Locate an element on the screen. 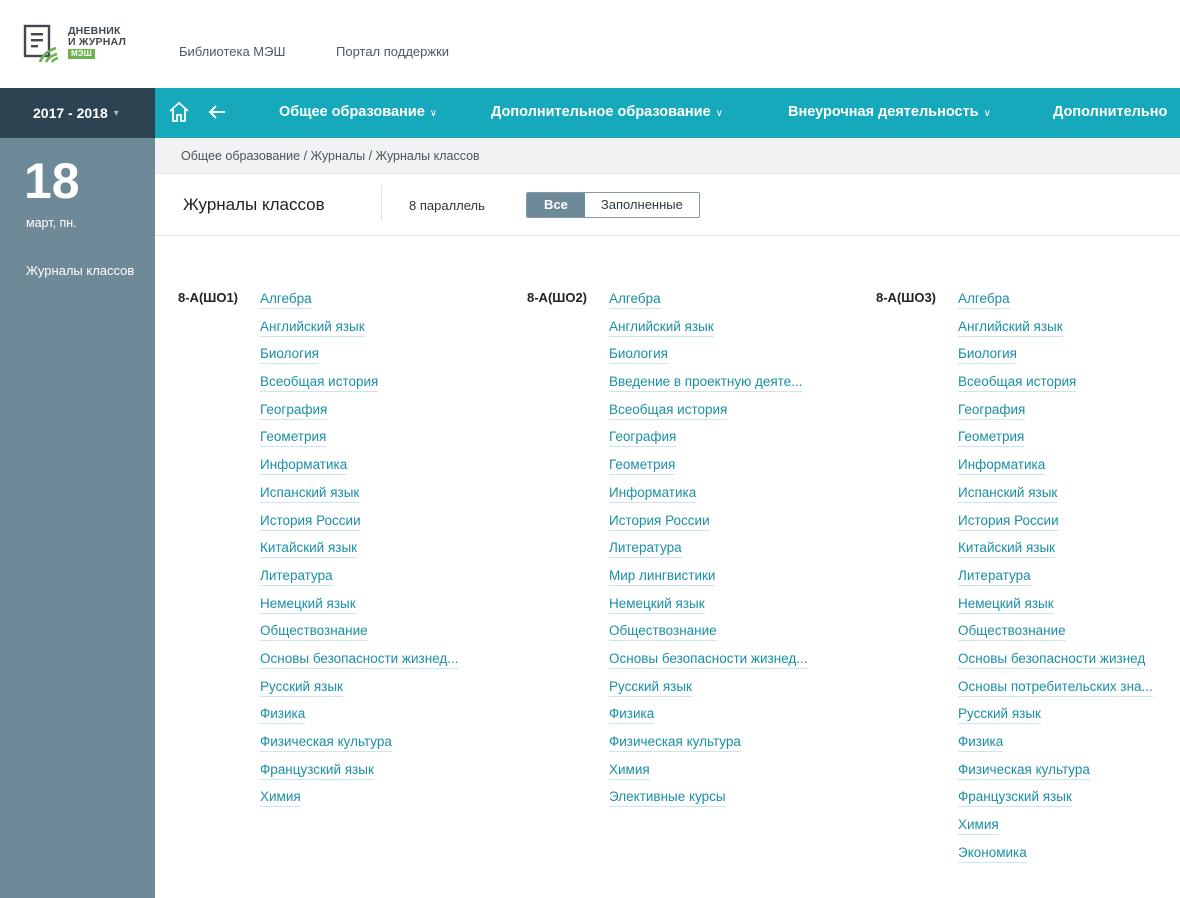 Image resolution: width=1180 pixels, height=898 pixels. nav-additional-education: Дополнительное образование ∨ is located at coordinates (607, 112).